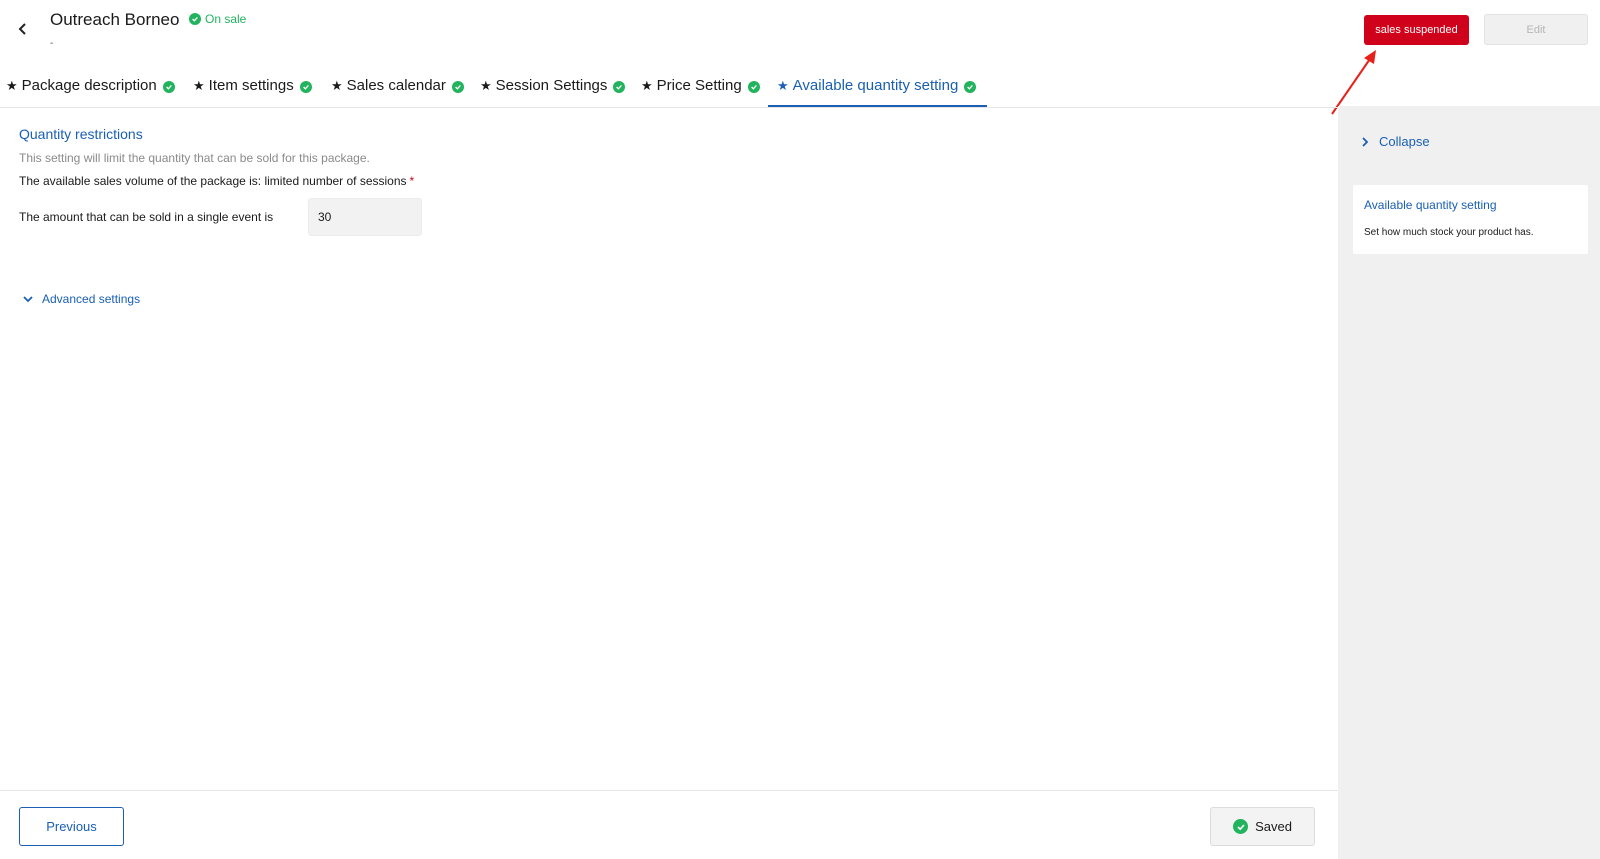 The image size is (1600, 859). I want to click on chevron-left-icon, so click(22, 29).